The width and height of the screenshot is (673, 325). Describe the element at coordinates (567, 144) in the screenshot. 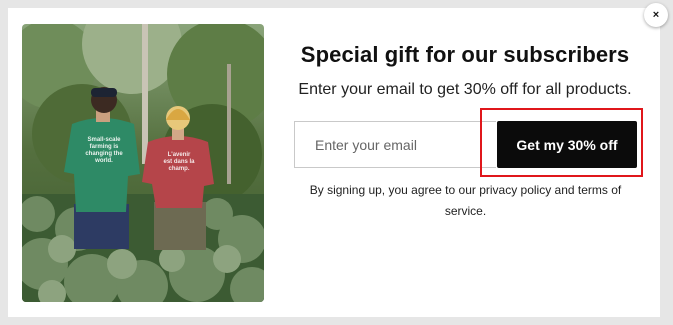

I see `get-discount-button: Get my 30% off` at that location.